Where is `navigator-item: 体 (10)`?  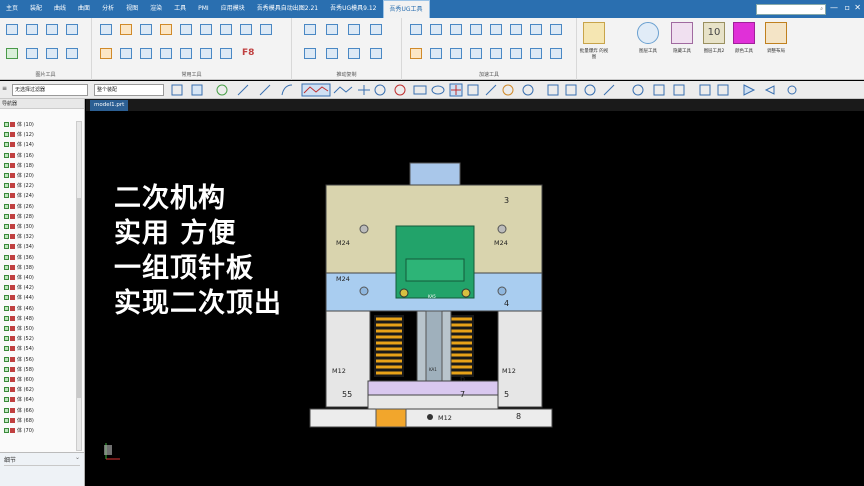
navigator-item: 体 (10) is located at coordinates (19, 125).